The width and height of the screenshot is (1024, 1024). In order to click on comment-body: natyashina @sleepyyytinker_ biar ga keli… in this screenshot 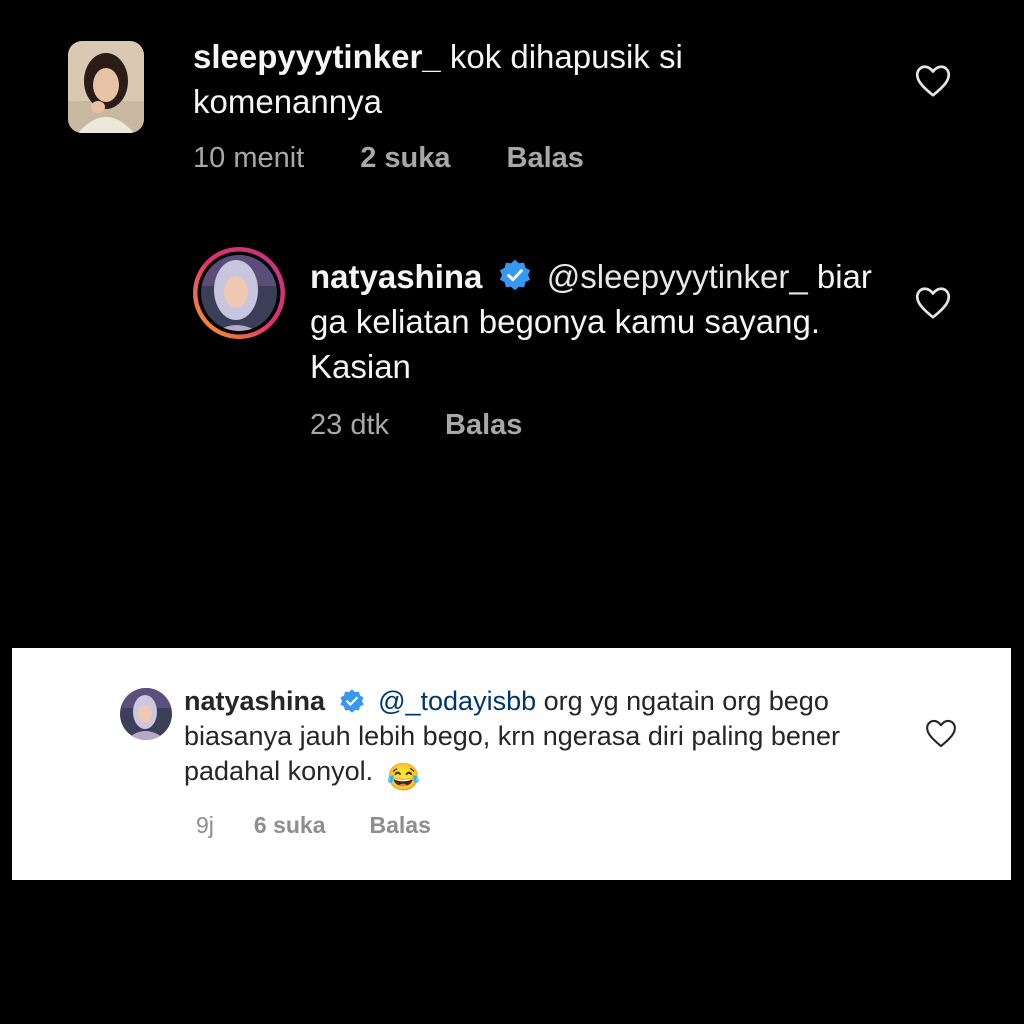, I will do `click(600, 321)`.